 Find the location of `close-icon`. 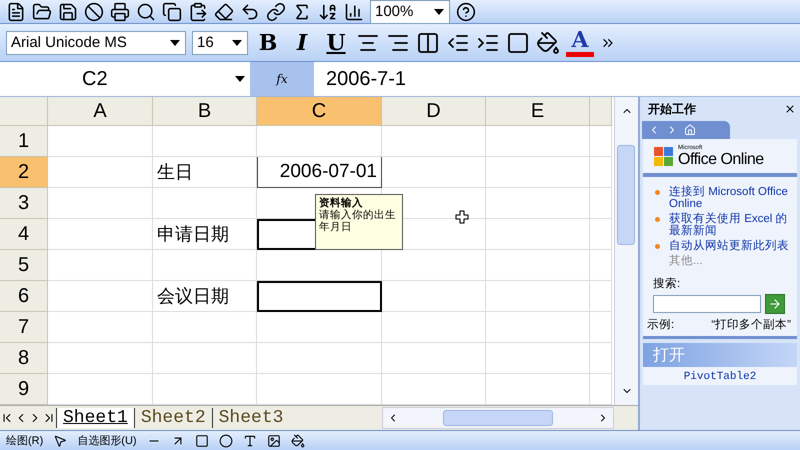

close-icon is located at coordinates (790, 109).